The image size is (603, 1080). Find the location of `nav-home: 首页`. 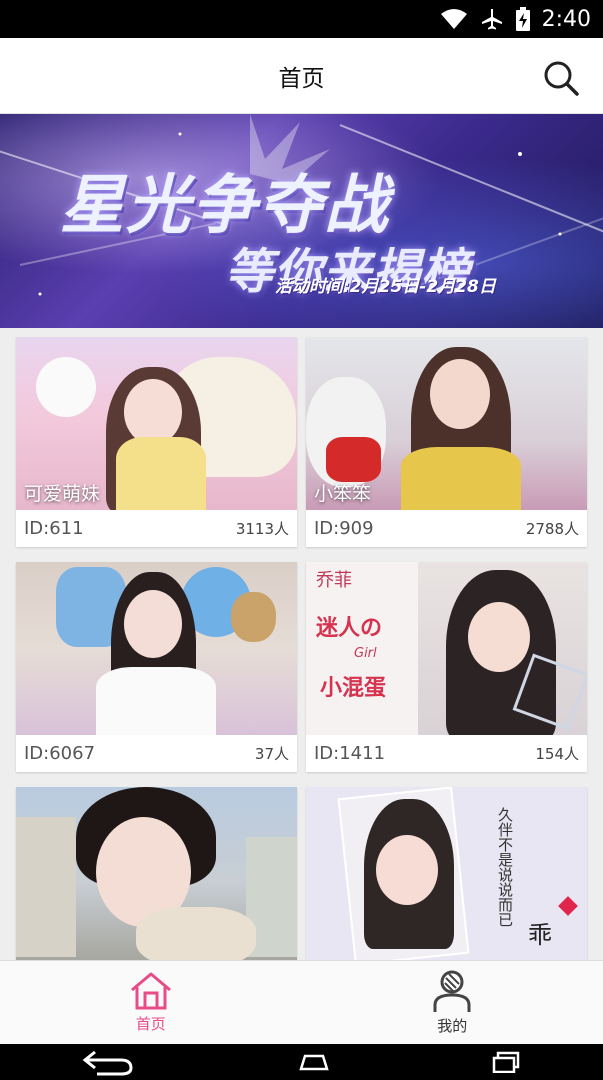

nav-home: 首页 is located at coordinates (151, 1002).